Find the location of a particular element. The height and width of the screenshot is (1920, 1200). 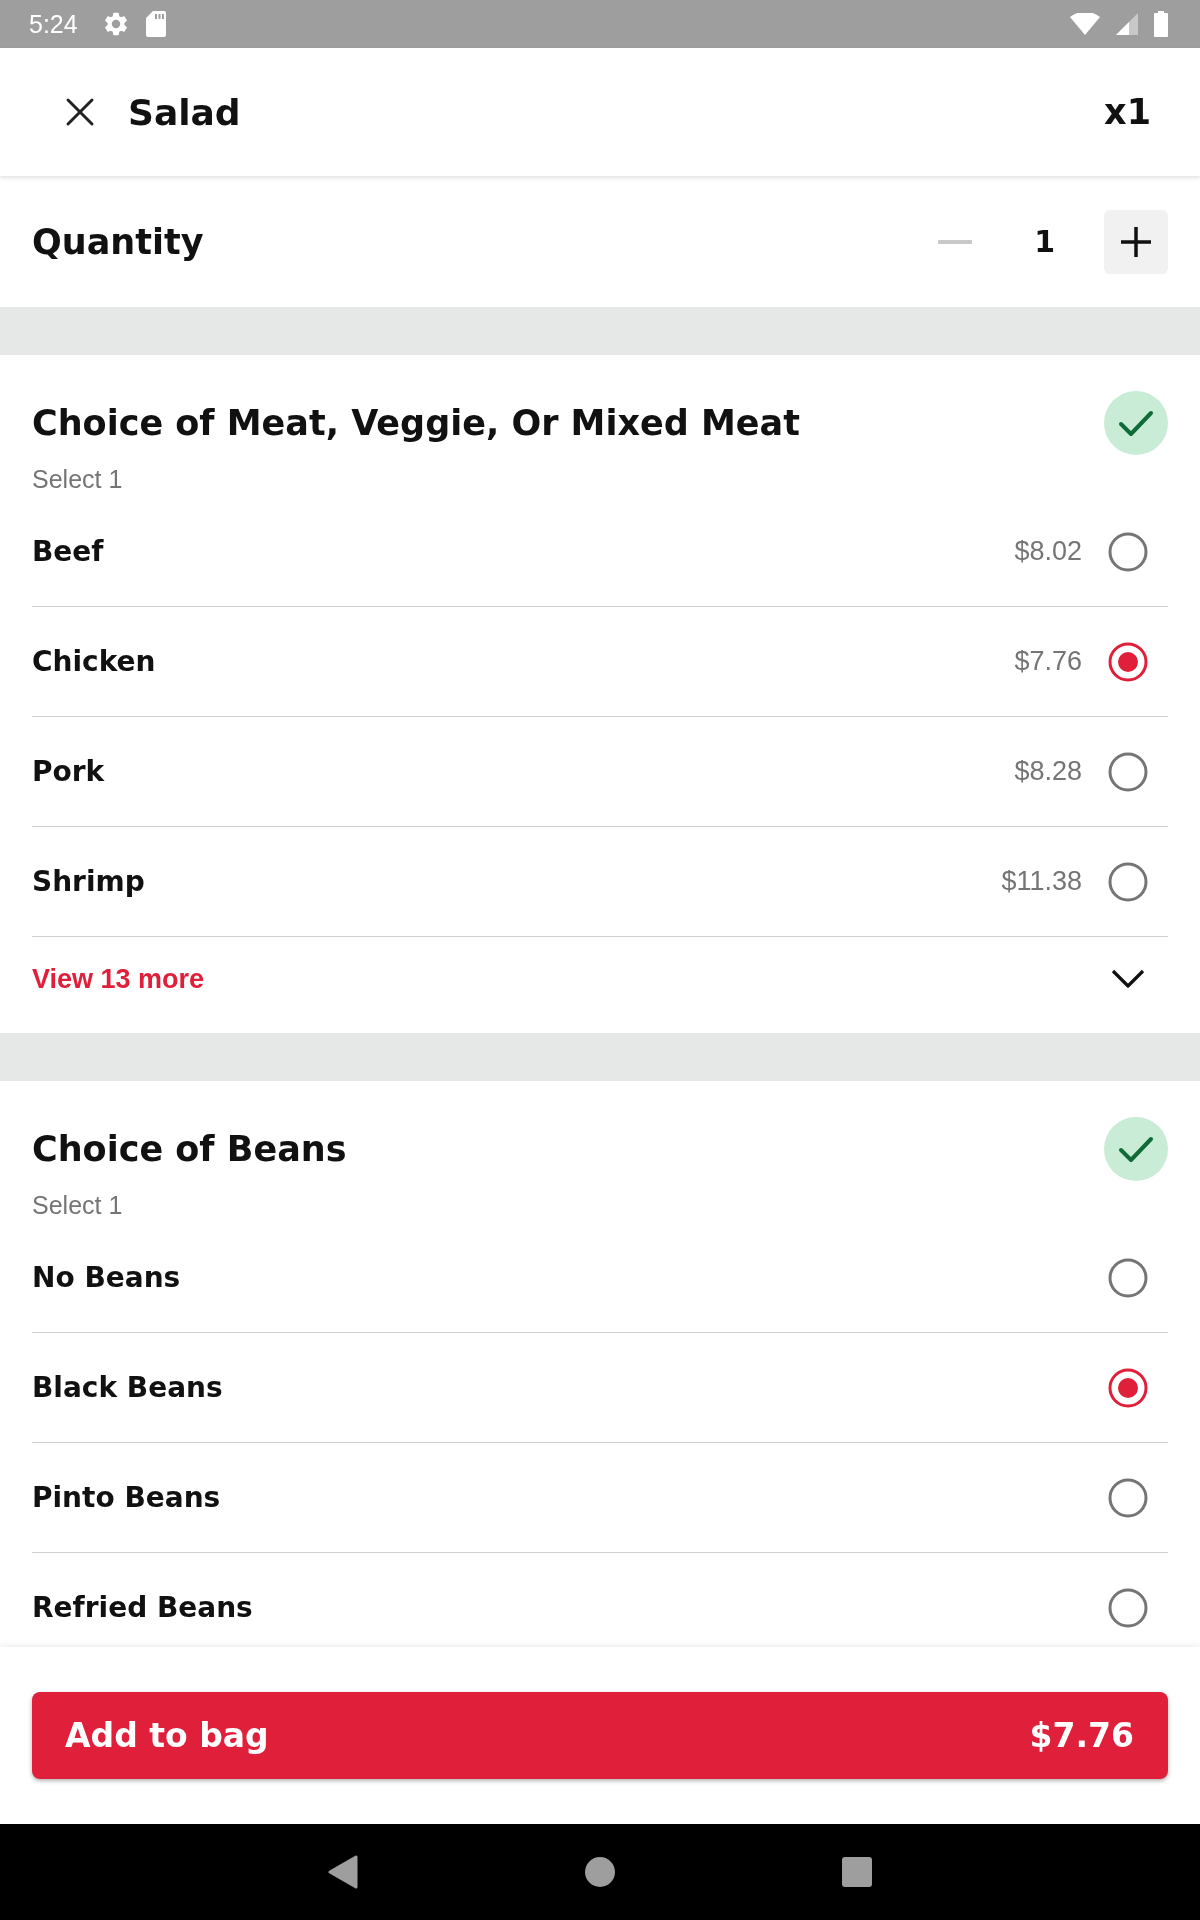

item-title: Salad is located at coordinates (184, 112).